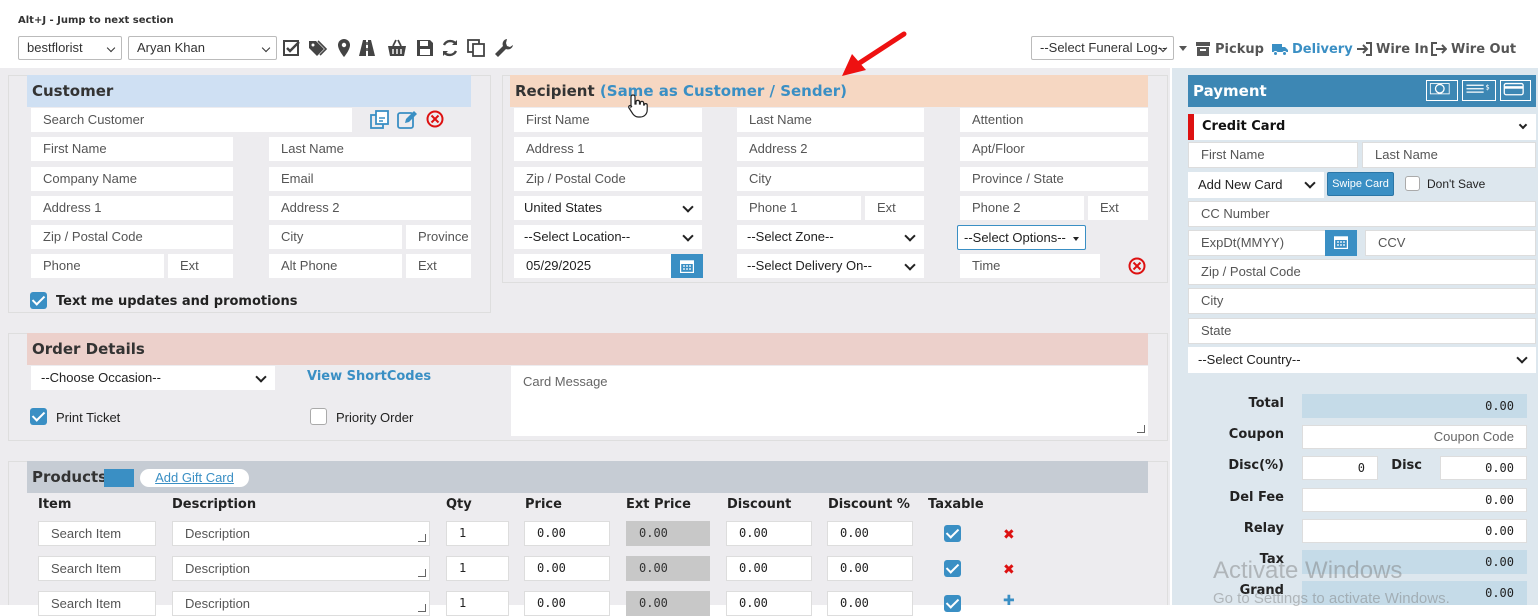 The image size is (1538, 616). What do you see at coordinates (191, 120) in the screenshot?
I see `customer-search-input: Search Customer` at bounding box center [191, 120].